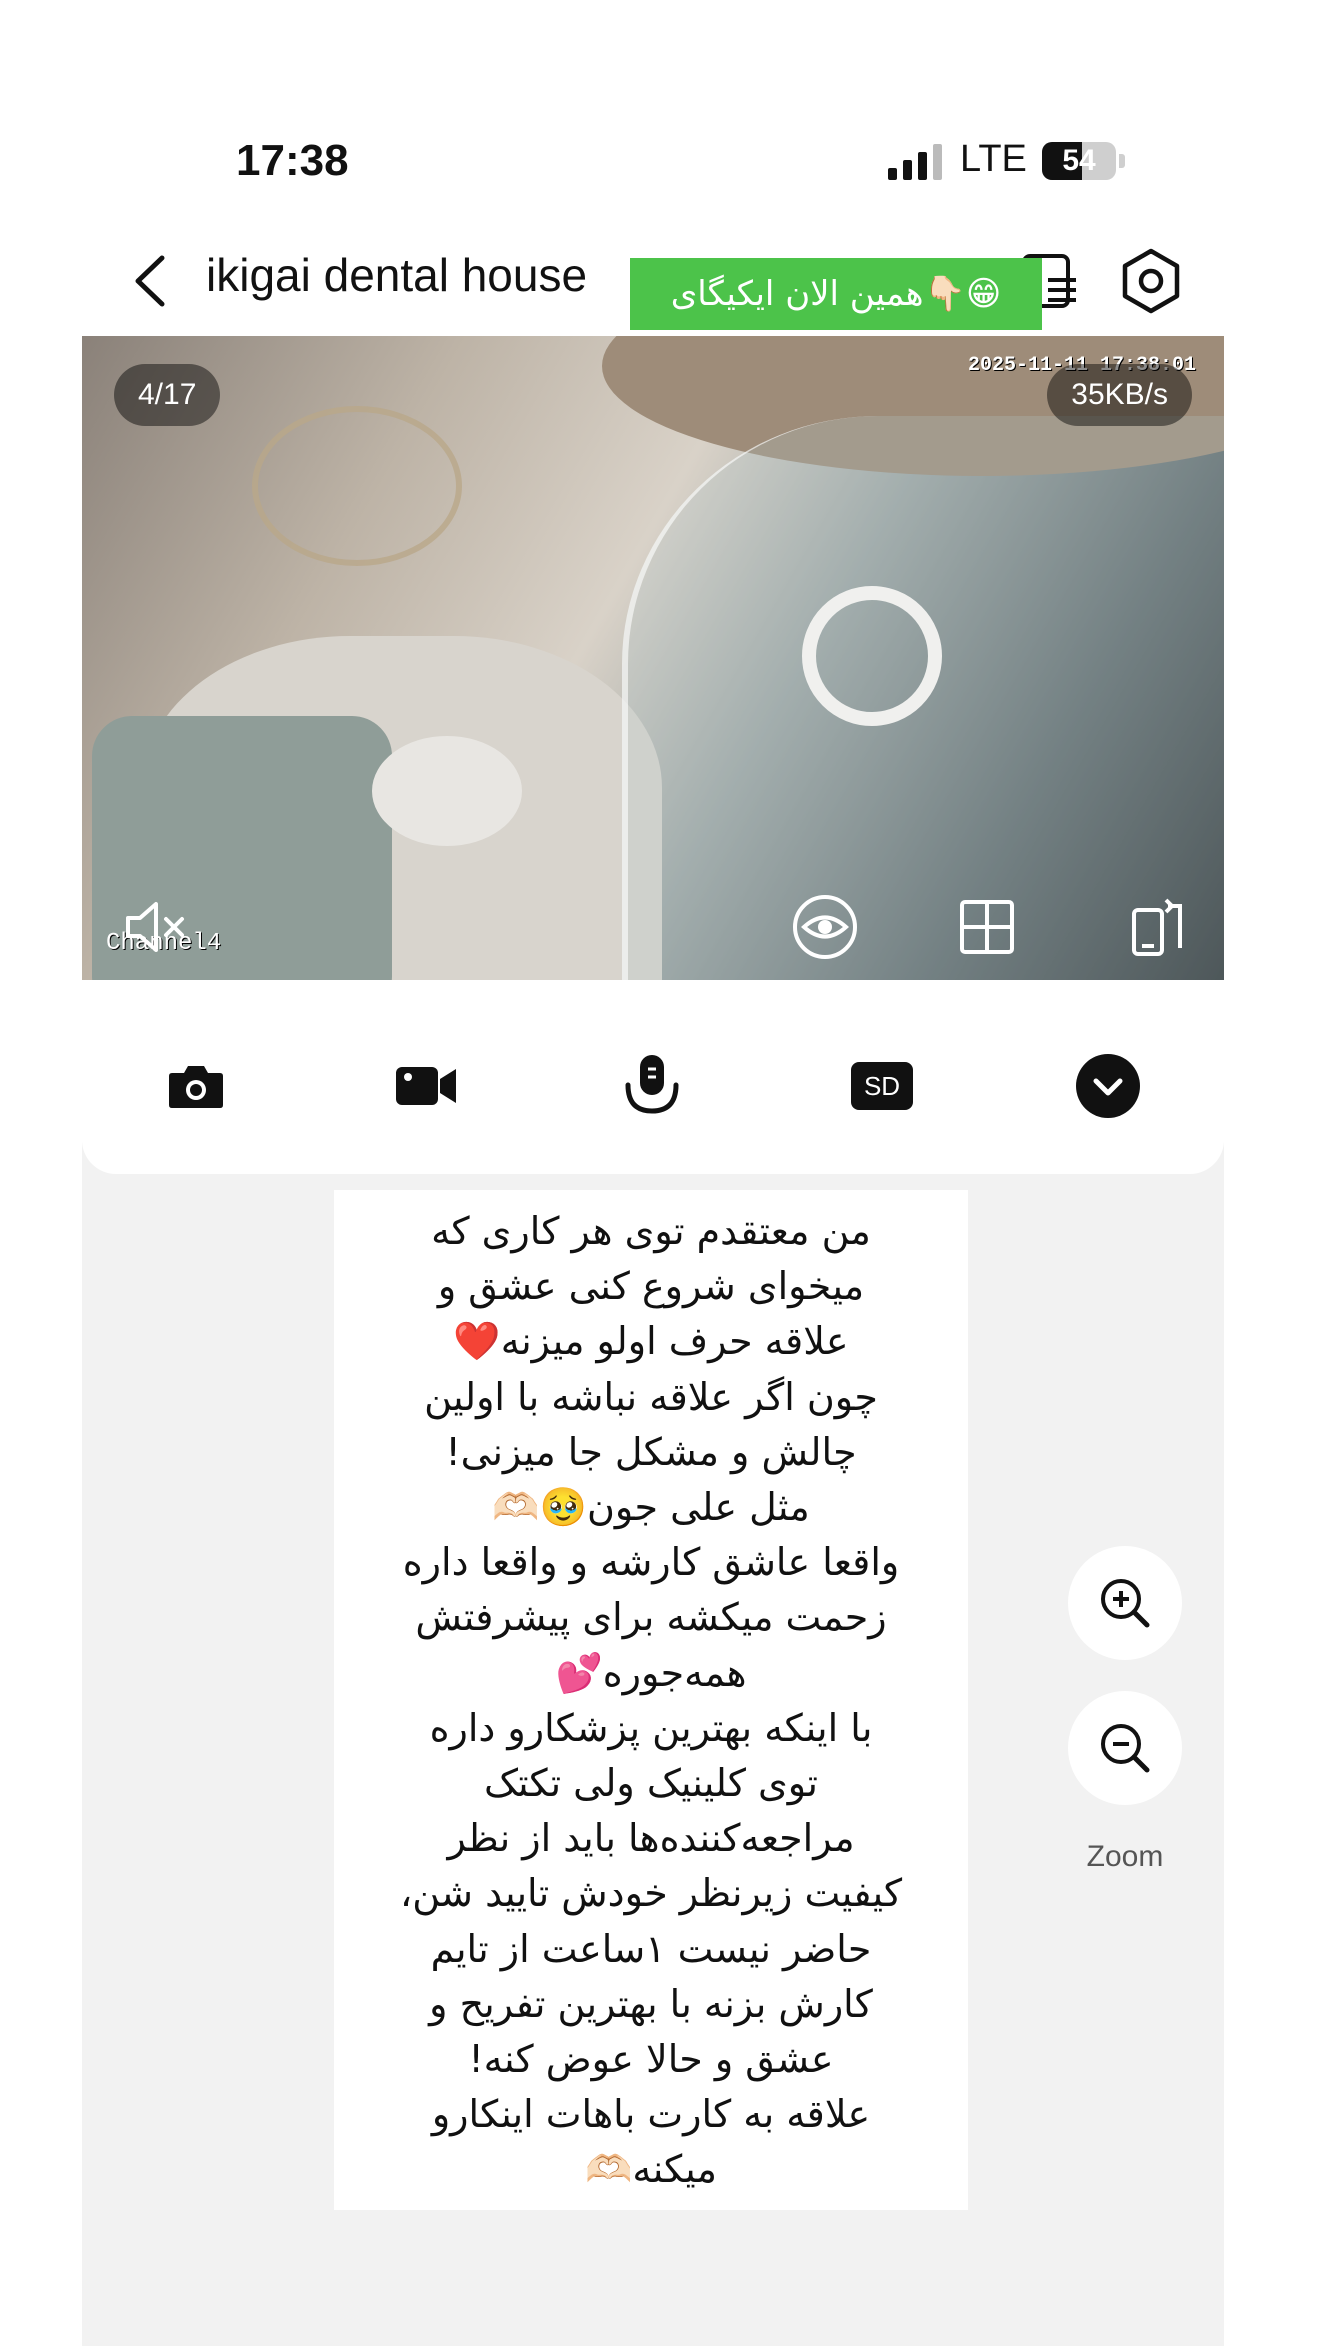 The image size is (1320, 2346). I want to click on signal-icon, so click(915, 162).